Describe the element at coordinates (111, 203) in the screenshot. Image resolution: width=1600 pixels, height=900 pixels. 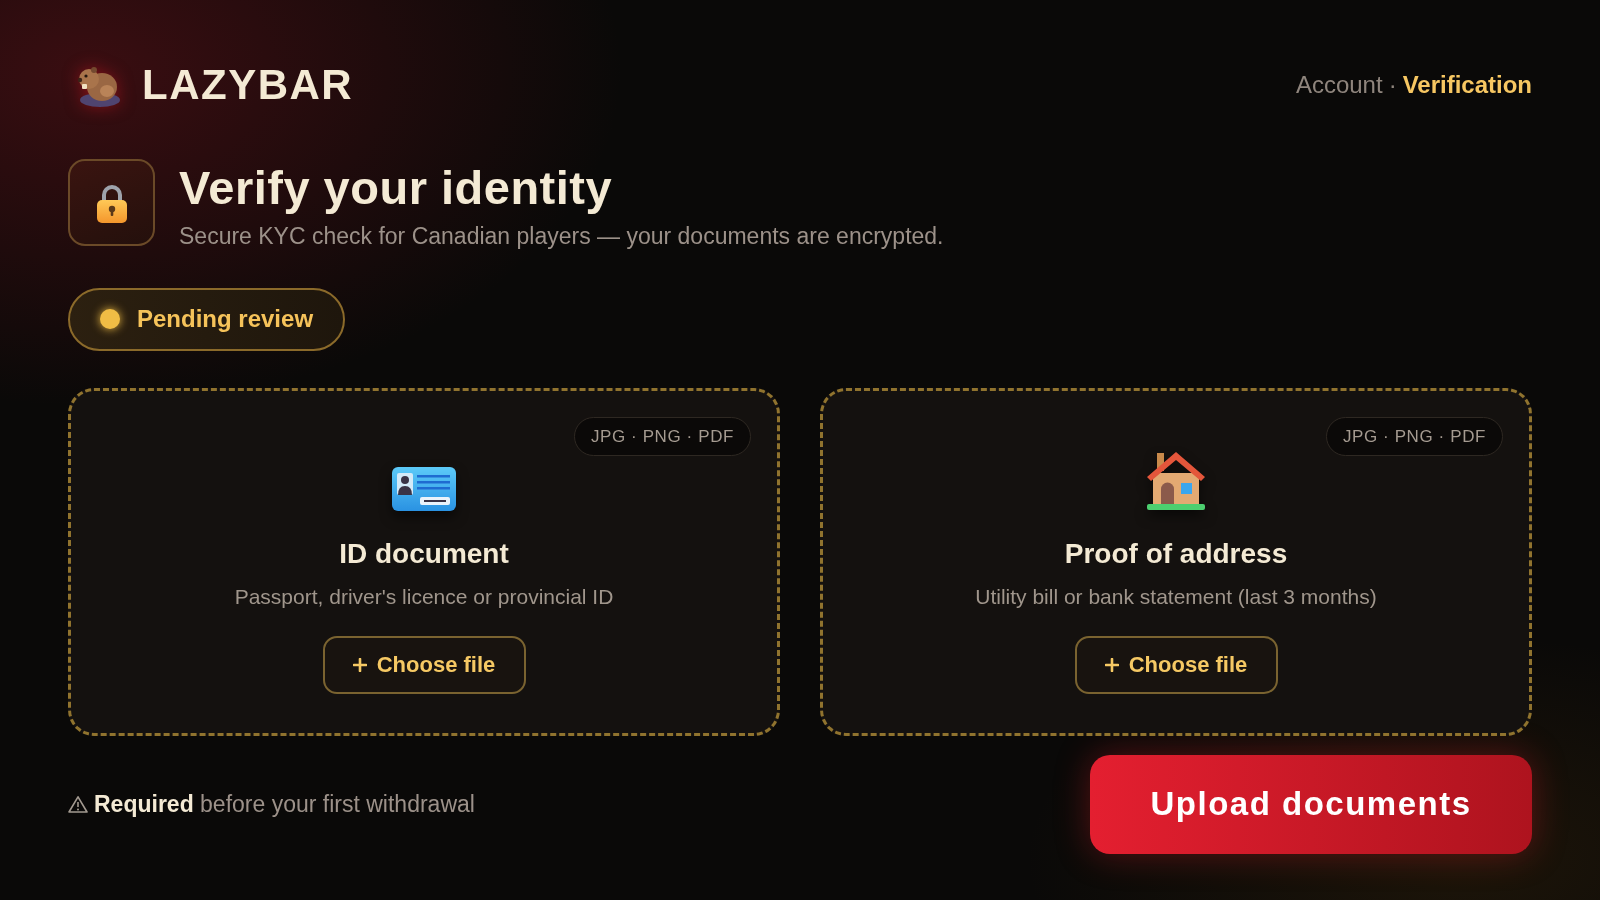
I see `lock-icon` at that location.